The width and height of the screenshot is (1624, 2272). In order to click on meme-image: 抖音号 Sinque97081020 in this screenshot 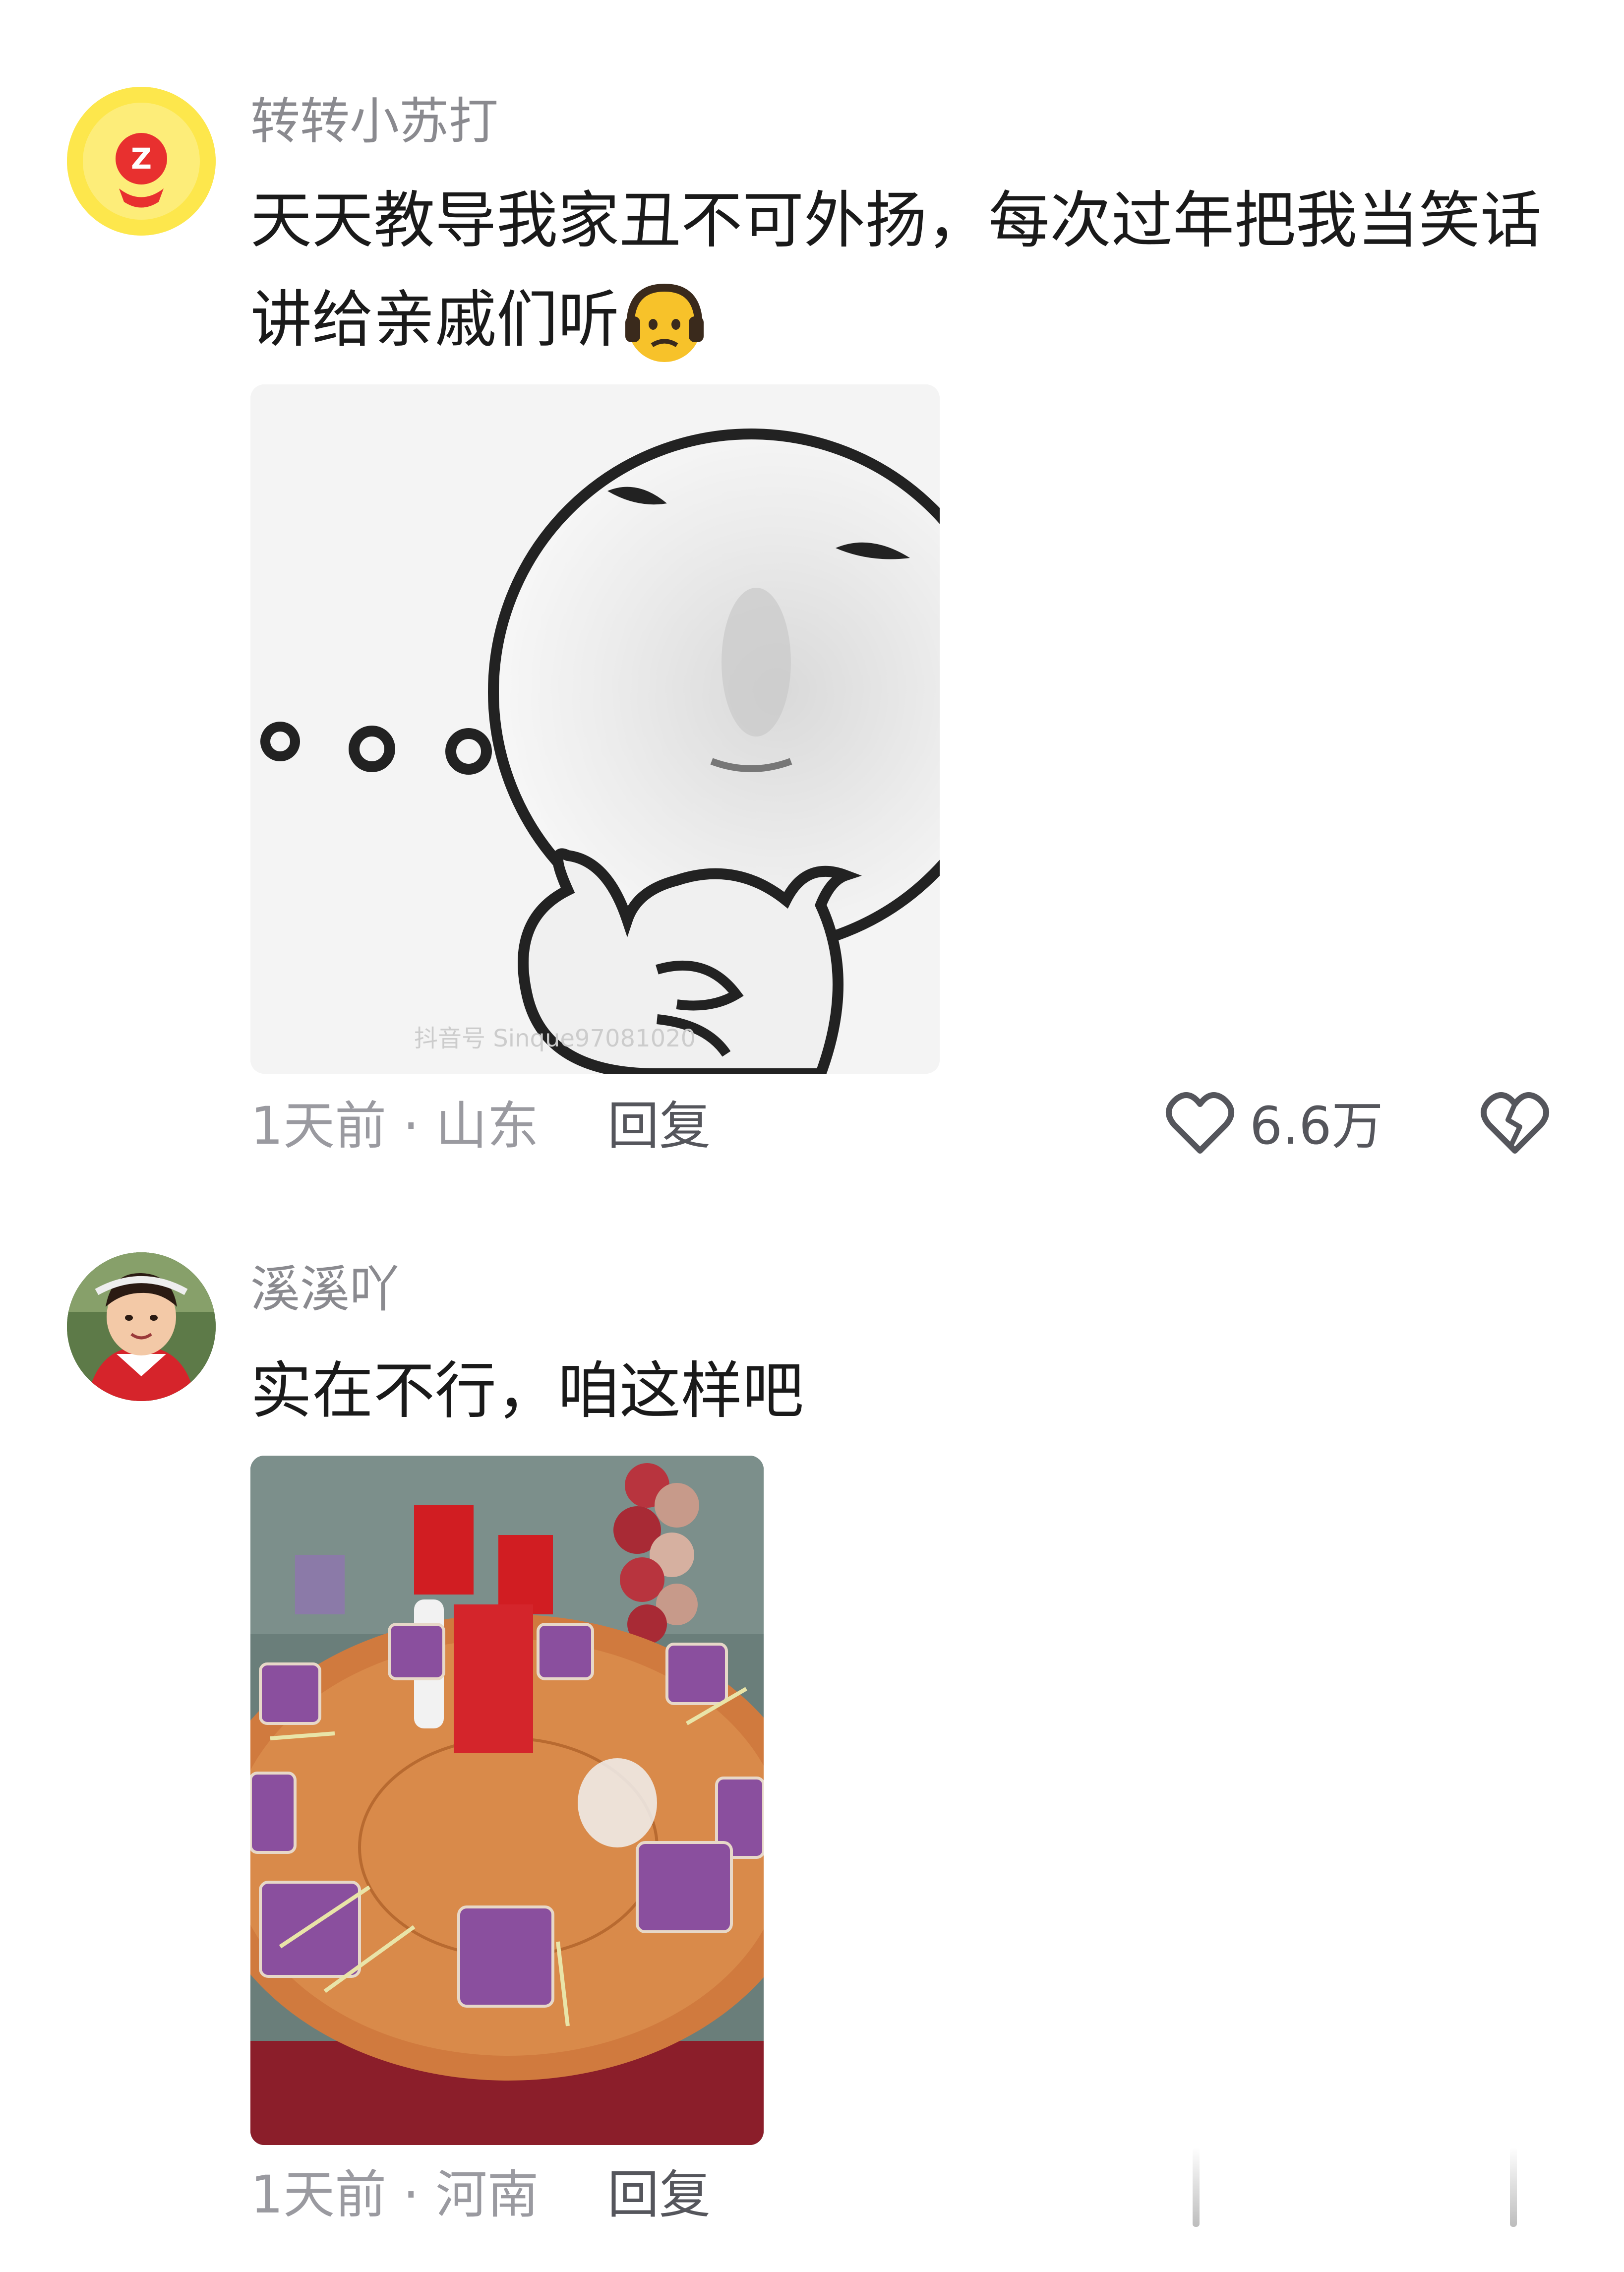, I will do `click(595, 729)`.